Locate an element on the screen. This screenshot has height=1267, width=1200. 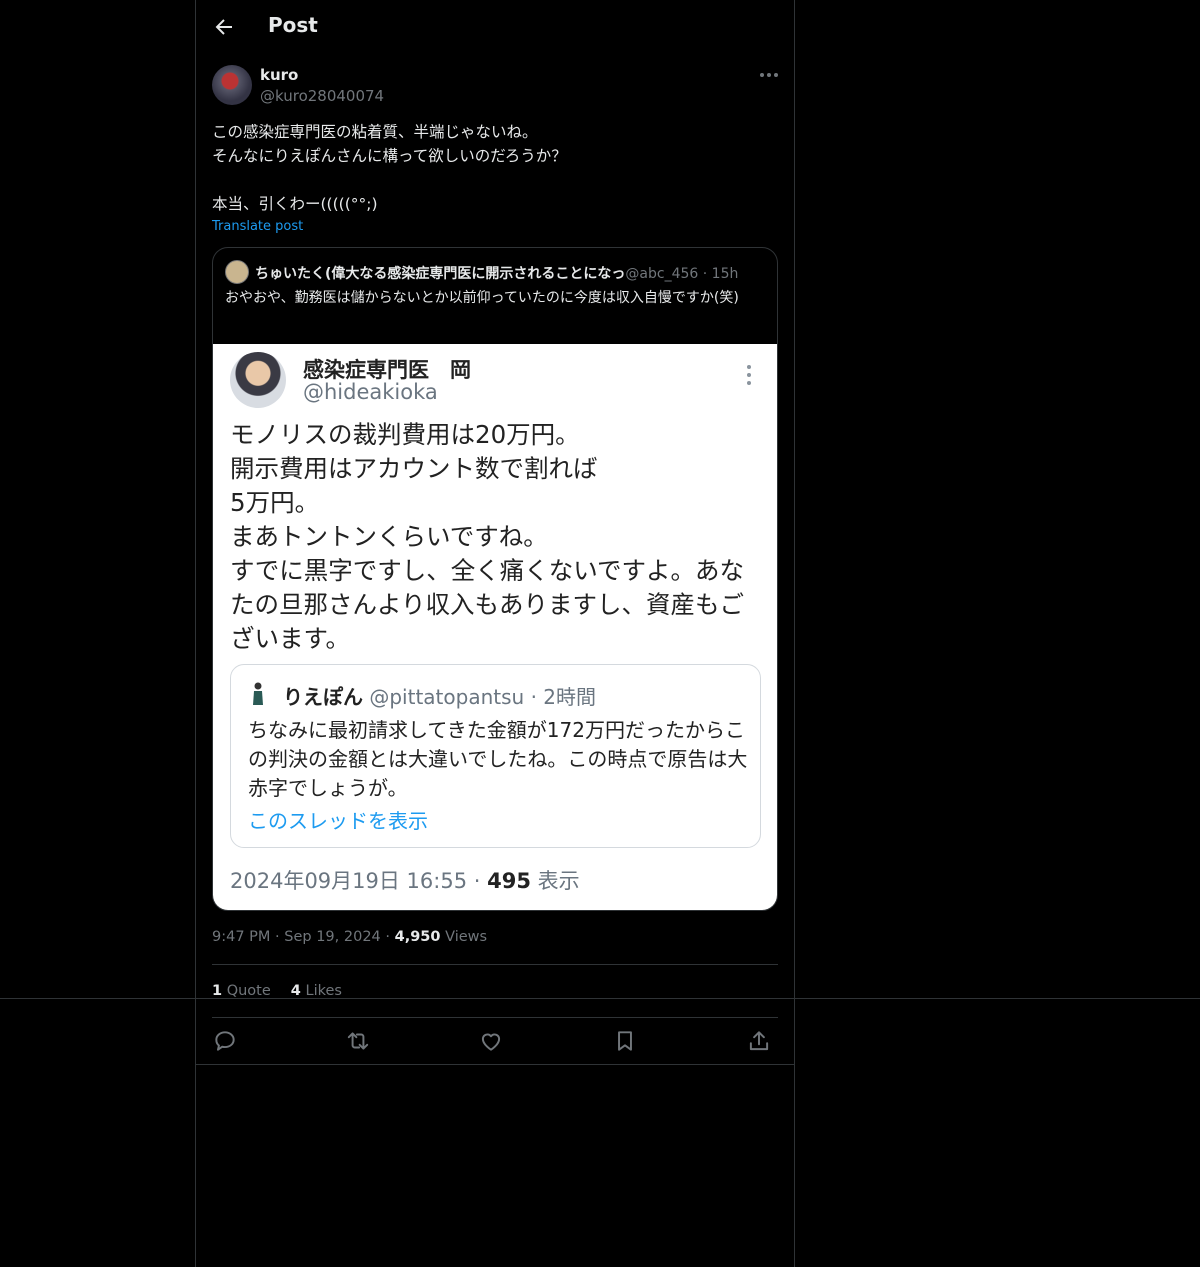
engagement-stats: 1 Quote 4 Likes is located at coordinates (277, 991).